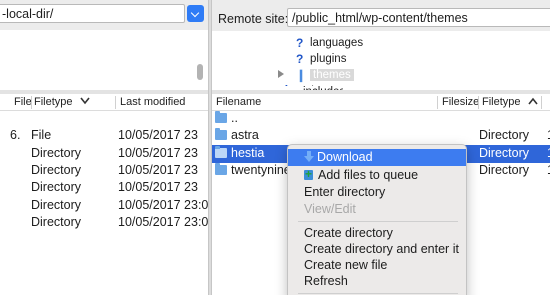 The width and height of the screenshot is (550, 295). What do you see at coordinates (460, 102) in the screenshot?
I see `remote-col-filesize: Filesize` at bounding box center [460, 102].